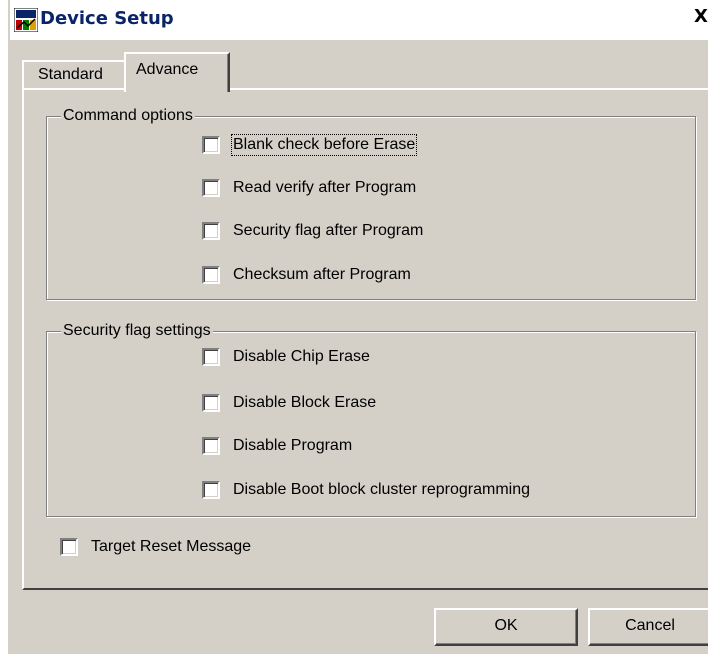 The height and width of the screenshot is (654, 708). What do you see at coordinates (301, 356) in the screenshot?
I see `checkbox-label: Disable Chip Erase` at bounding box center [301, 356].